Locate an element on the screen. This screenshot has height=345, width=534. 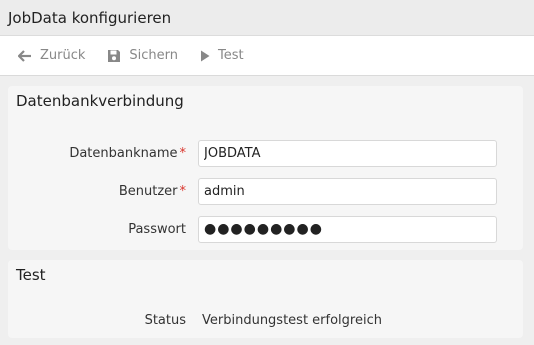
password-row: Passwort is located at coordinates (265, 229).